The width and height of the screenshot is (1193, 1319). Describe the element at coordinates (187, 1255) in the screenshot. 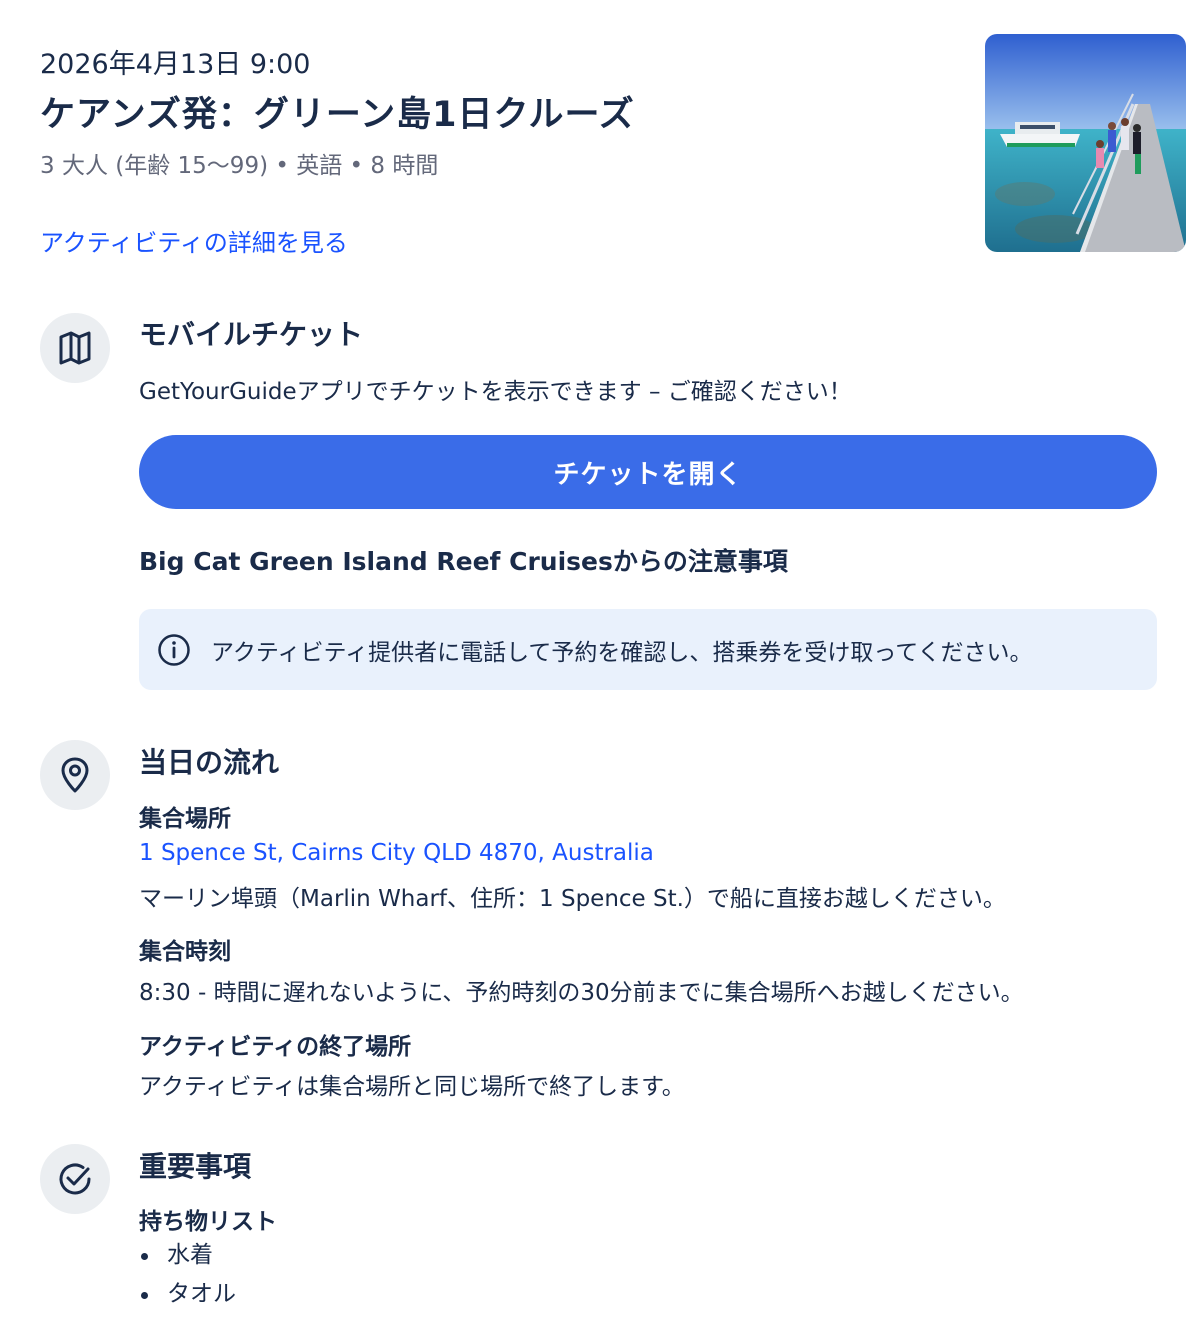

I see `list-item: 水着` at that location.